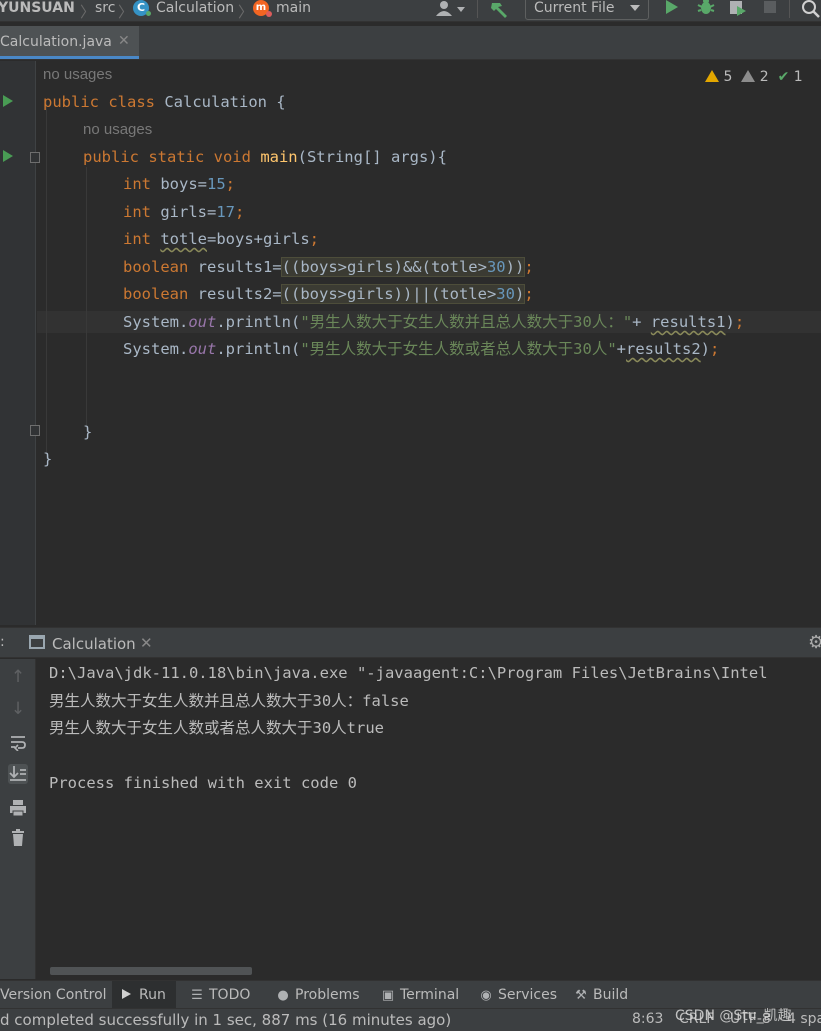 The height and width of the screenshot is (1031, 821). I want to click on console-line-output-2: 男生人数大于女生人数或者总人数大于30人true, so click(216, 728).